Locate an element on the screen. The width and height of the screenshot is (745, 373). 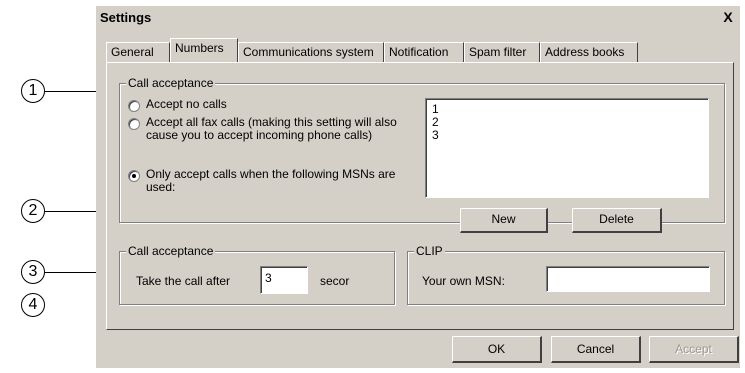
own-msn-label: Your own MSN: is located at coordinates (463, 281).